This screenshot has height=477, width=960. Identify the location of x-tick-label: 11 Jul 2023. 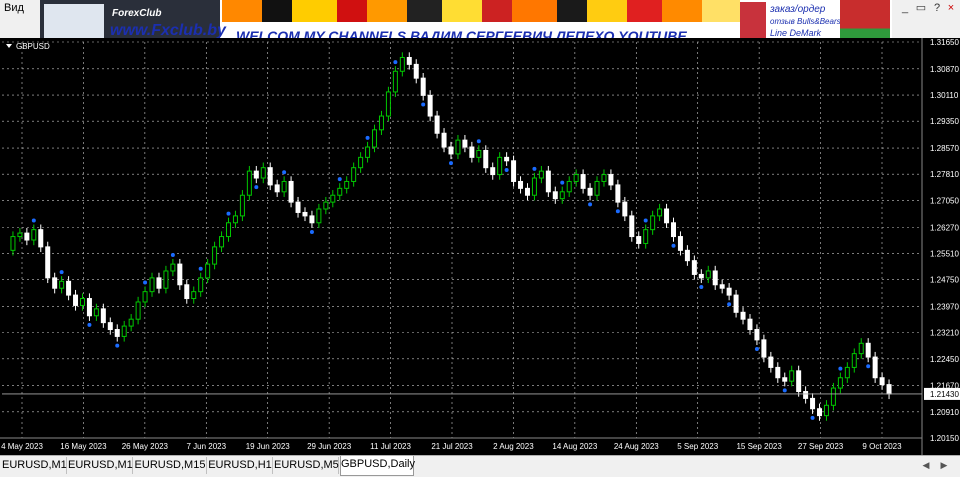
(390, 446).